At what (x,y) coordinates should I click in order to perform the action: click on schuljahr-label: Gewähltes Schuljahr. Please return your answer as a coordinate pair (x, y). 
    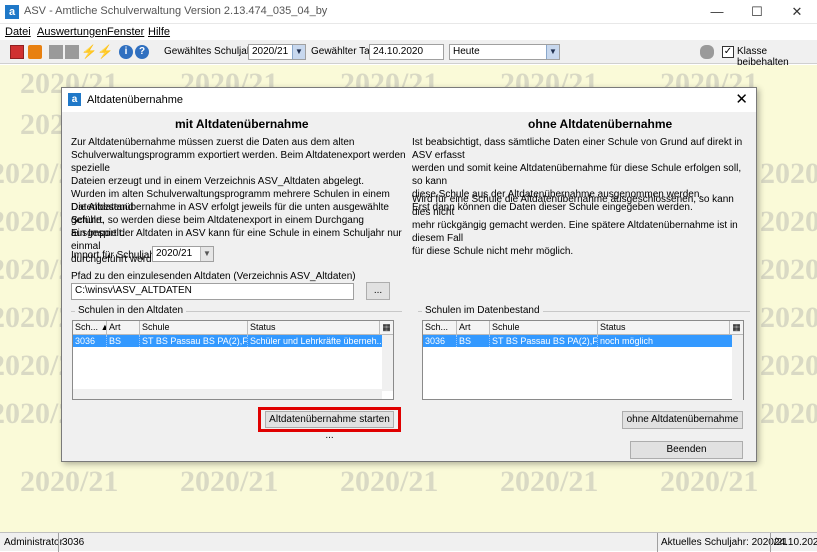
    Looking at the image, I should click on (210, 51).